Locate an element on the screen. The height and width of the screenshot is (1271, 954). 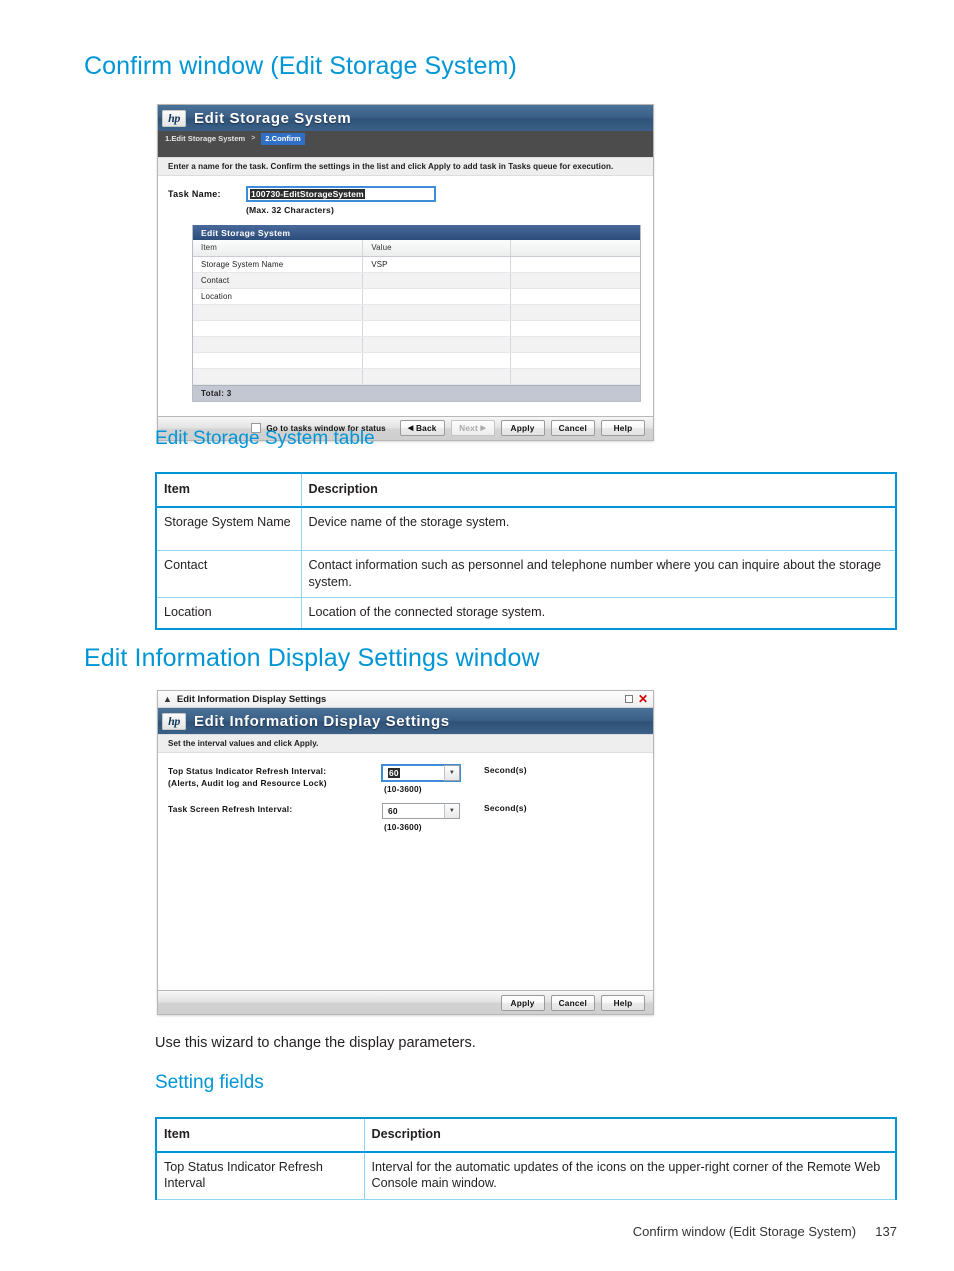
grid-cell-item: Contact is located at coordinates (278, 280).